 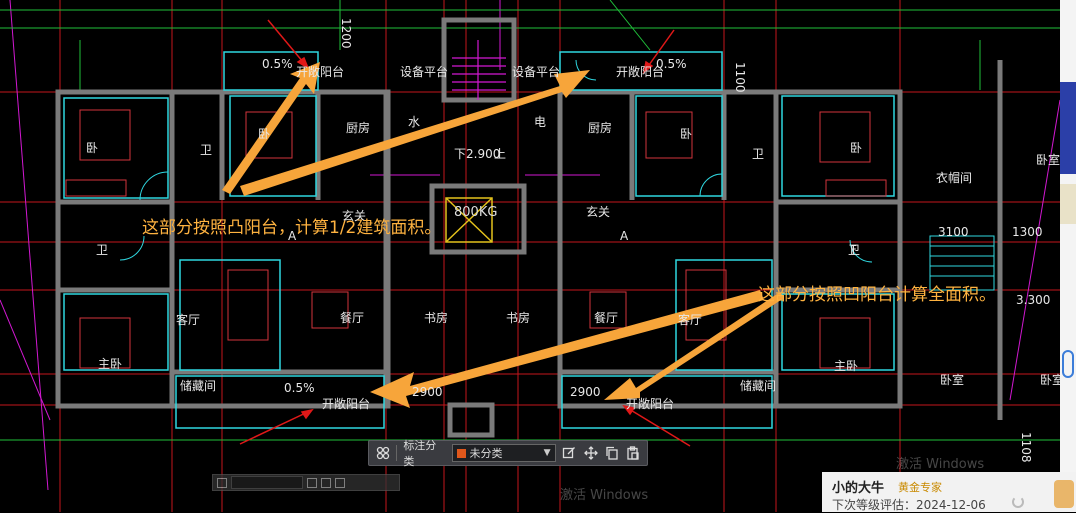 I want to click on open-balcony-label-bl: 开敞阳台, so click(x=346, y=404).